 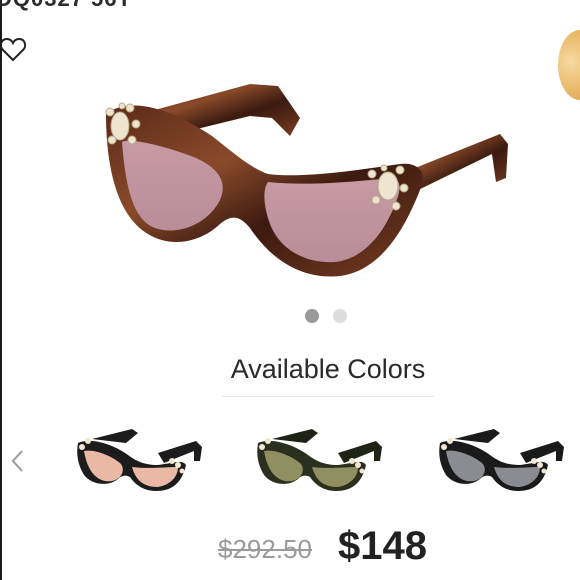 I want to click on original-price: $292.50, so click(x=265, y=549).